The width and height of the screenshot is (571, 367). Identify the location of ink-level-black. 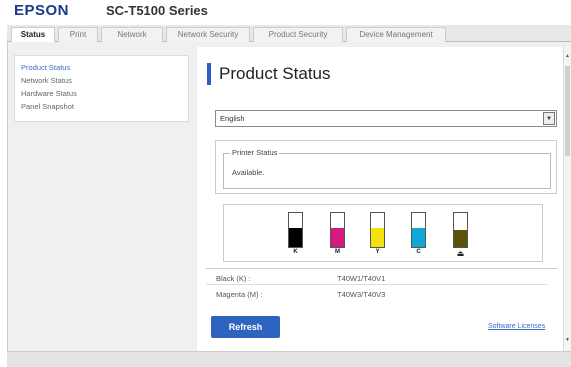
(295, 237).